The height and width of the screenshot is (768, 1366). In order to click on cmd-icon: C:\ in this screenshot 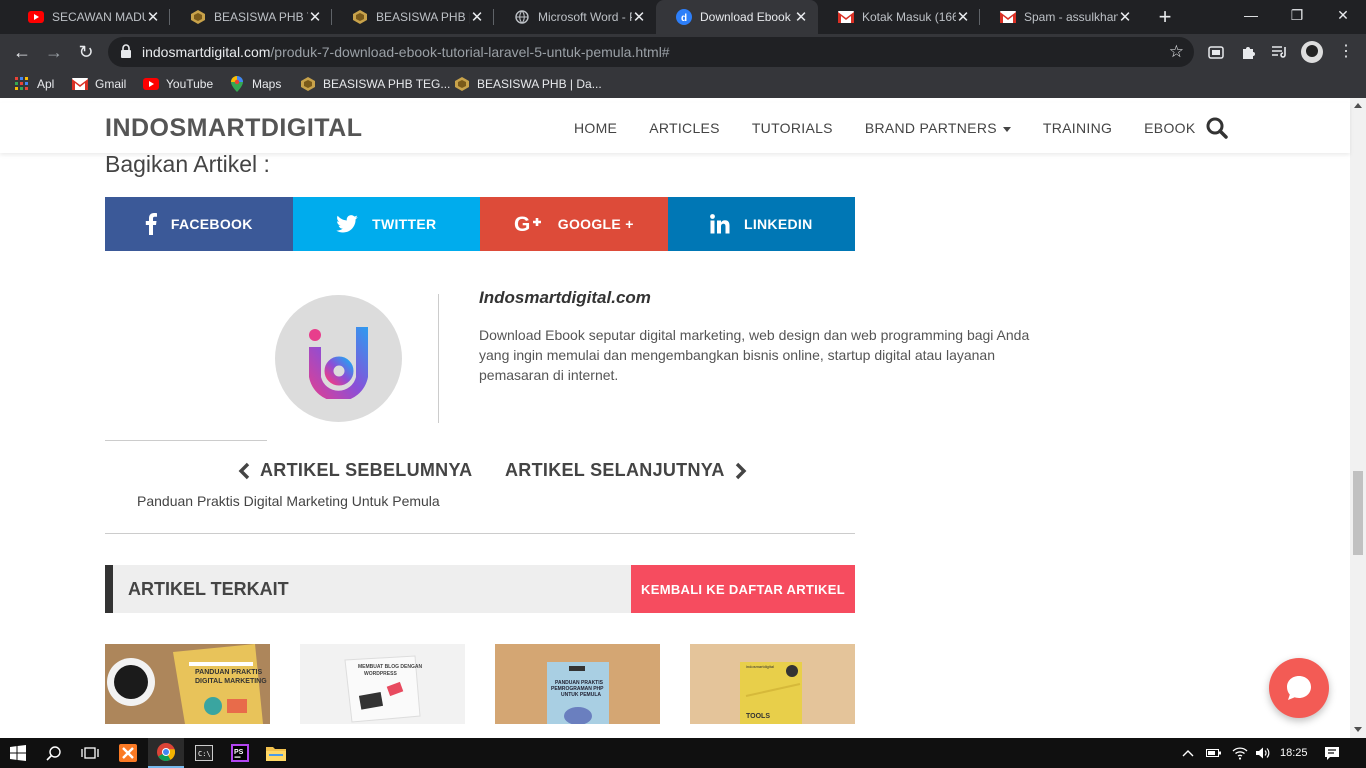, I will do `click(204, 753)`.